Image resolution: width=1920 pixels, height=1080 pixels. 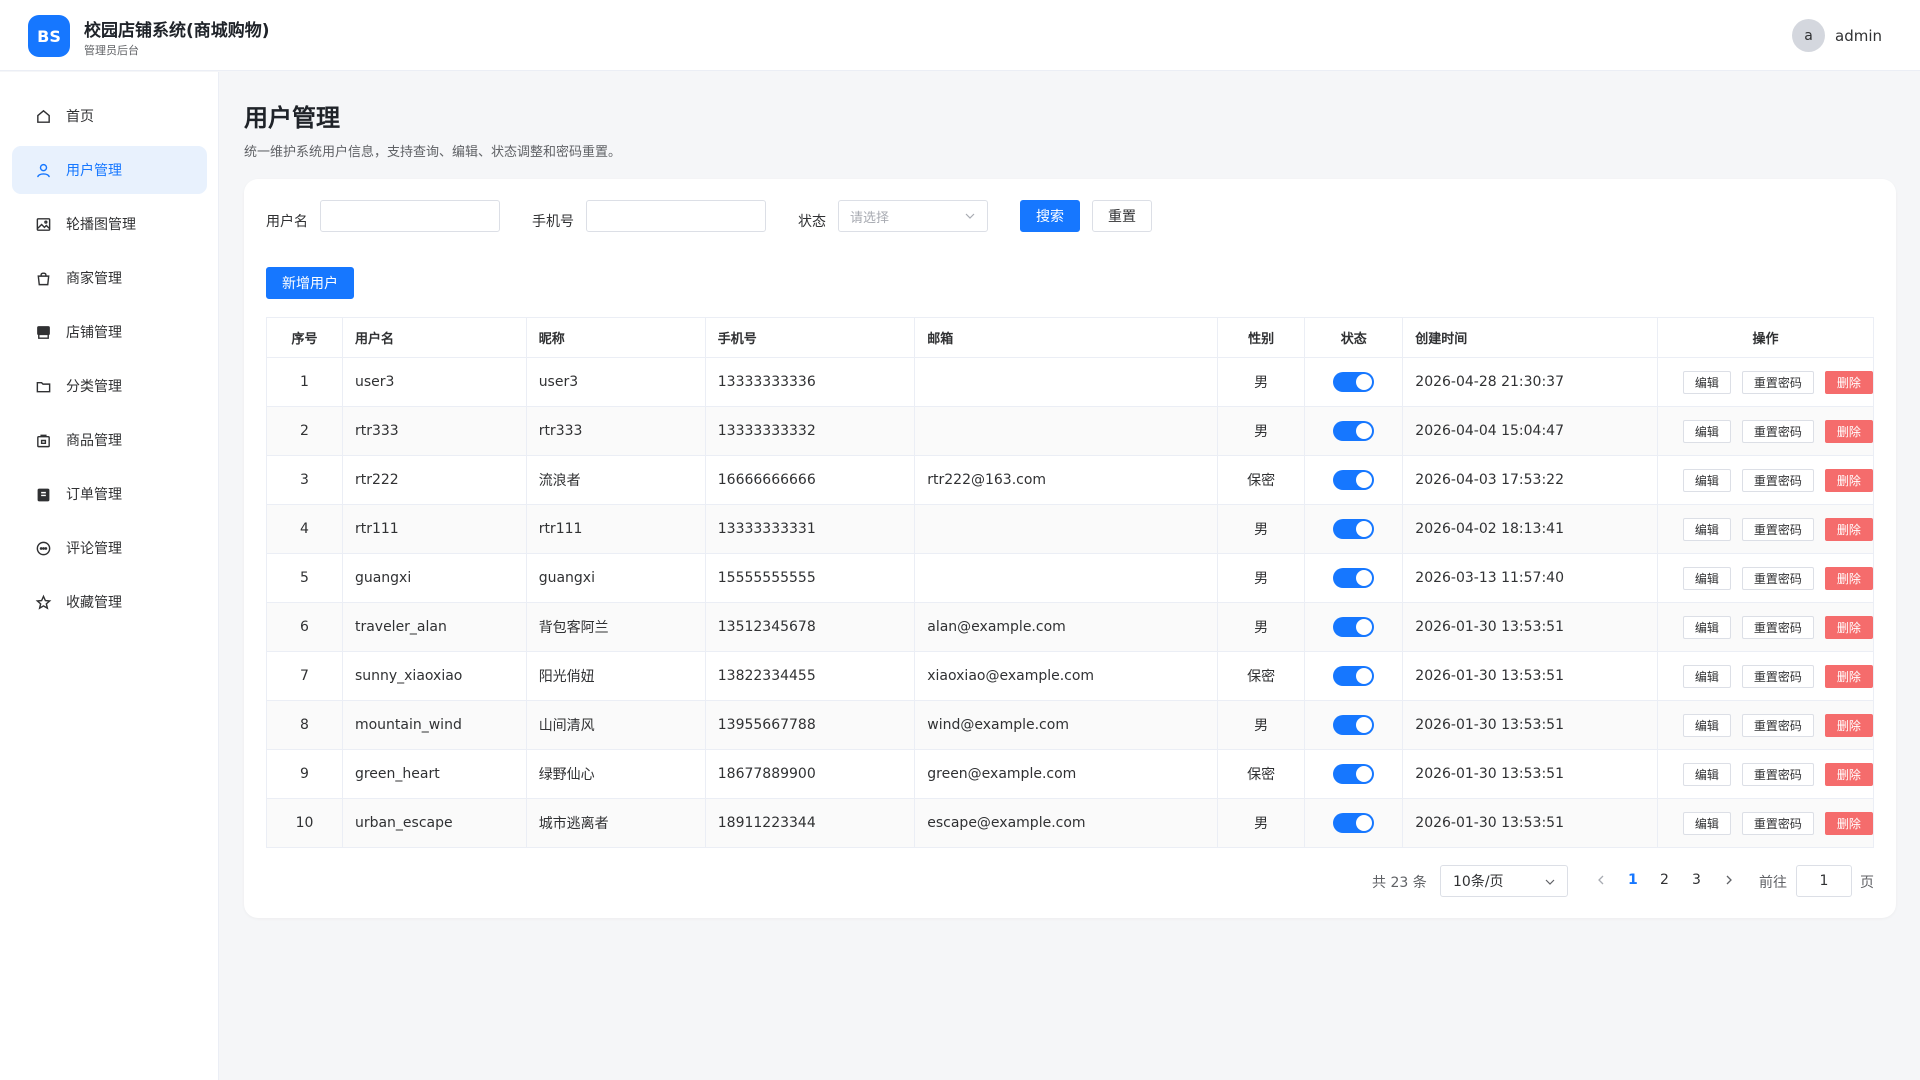 I want to click on cell-username: urban_escape, so click(x=434, y=823).